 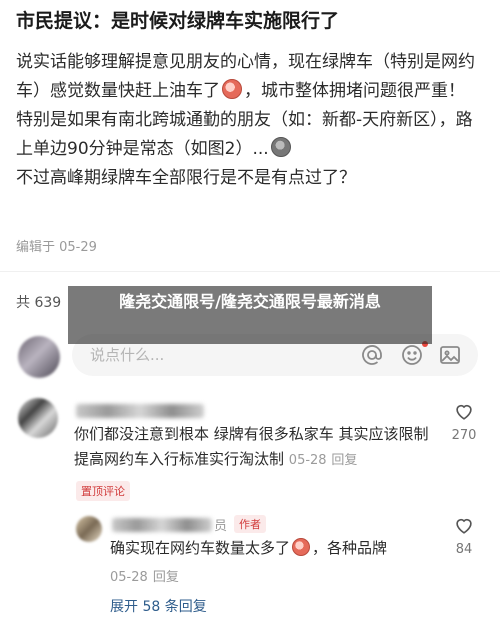 What do you see at coordinates (464, 549) in the screenshot?
I see `reply-like-count: 84` at bounding box center [464, 549].